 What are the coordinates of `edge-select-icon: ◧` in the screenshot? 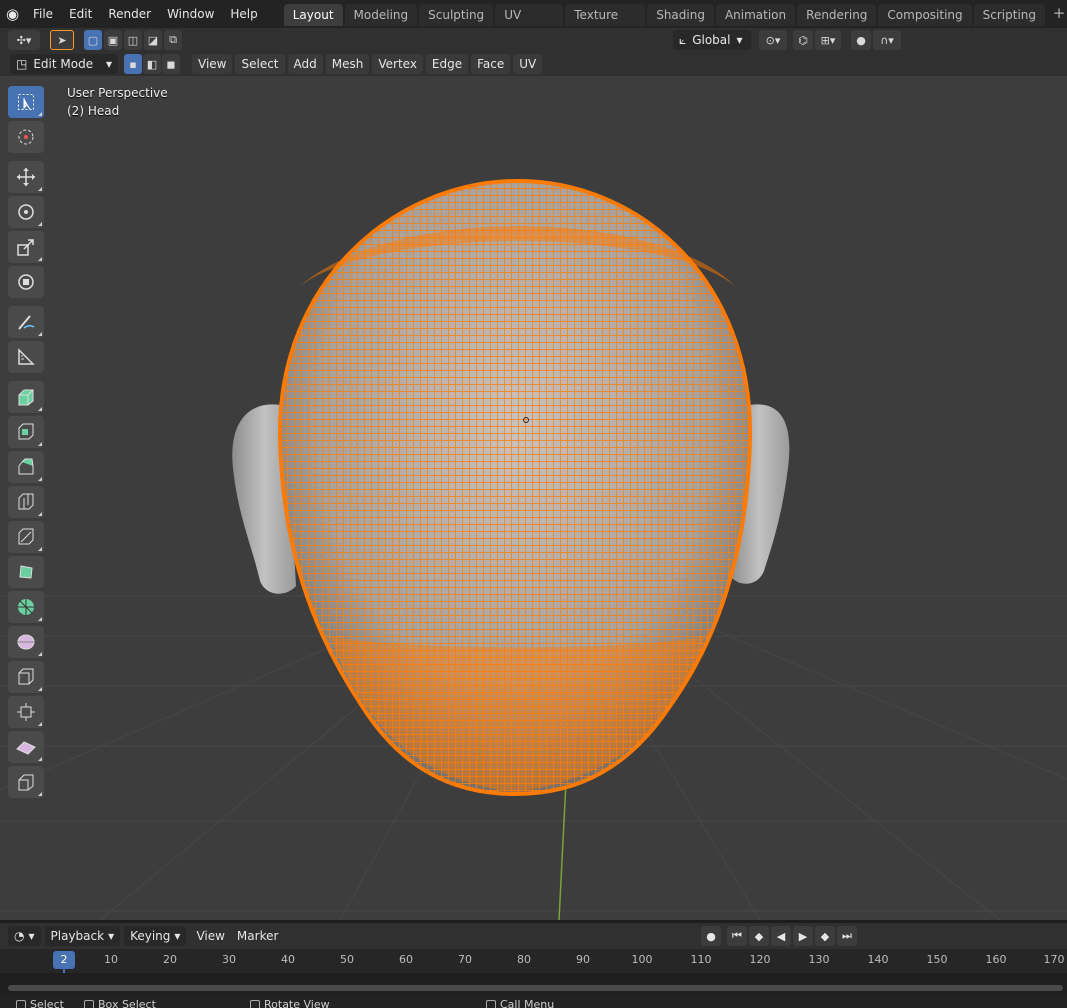 It's located at (152, 64).